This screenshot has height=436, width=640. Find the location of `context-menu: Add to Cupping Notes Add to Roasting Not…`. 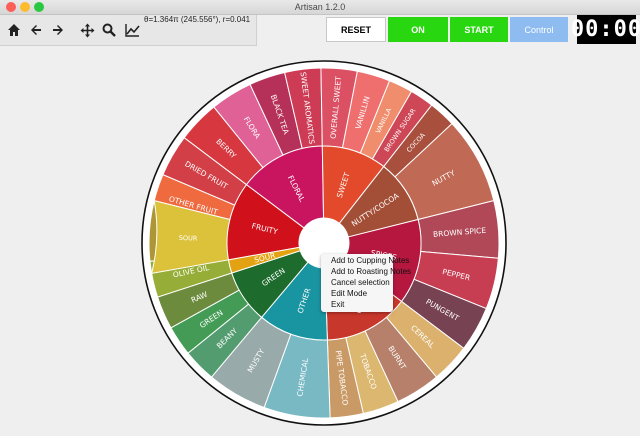

context-menu: Add to Cupping Notes Add to Roasting Not… is located at coordinates (366, 283).